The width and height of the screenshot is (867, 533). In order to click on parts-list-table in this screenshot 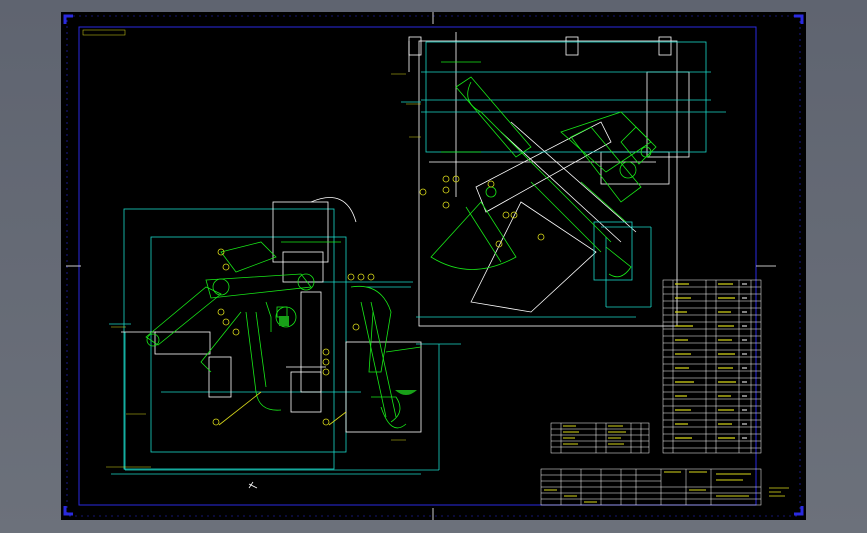, I will do `click(712, 366)`.